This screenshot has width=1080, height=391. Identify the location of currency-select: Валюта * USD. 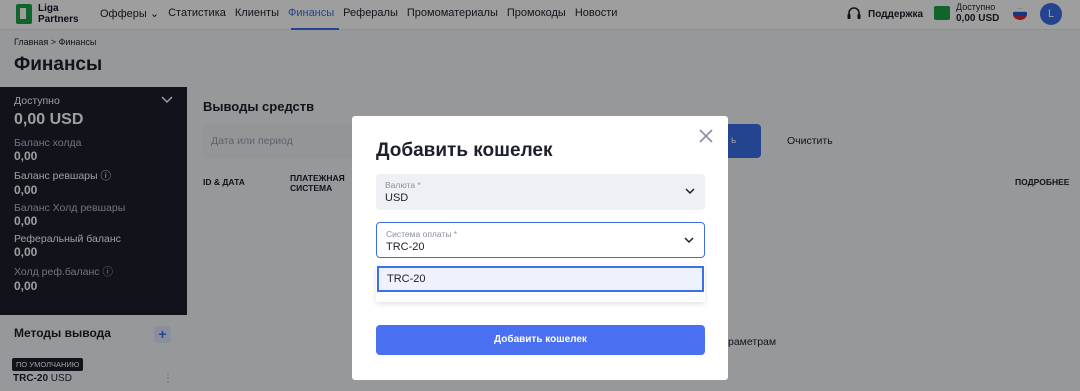
(540, 192).